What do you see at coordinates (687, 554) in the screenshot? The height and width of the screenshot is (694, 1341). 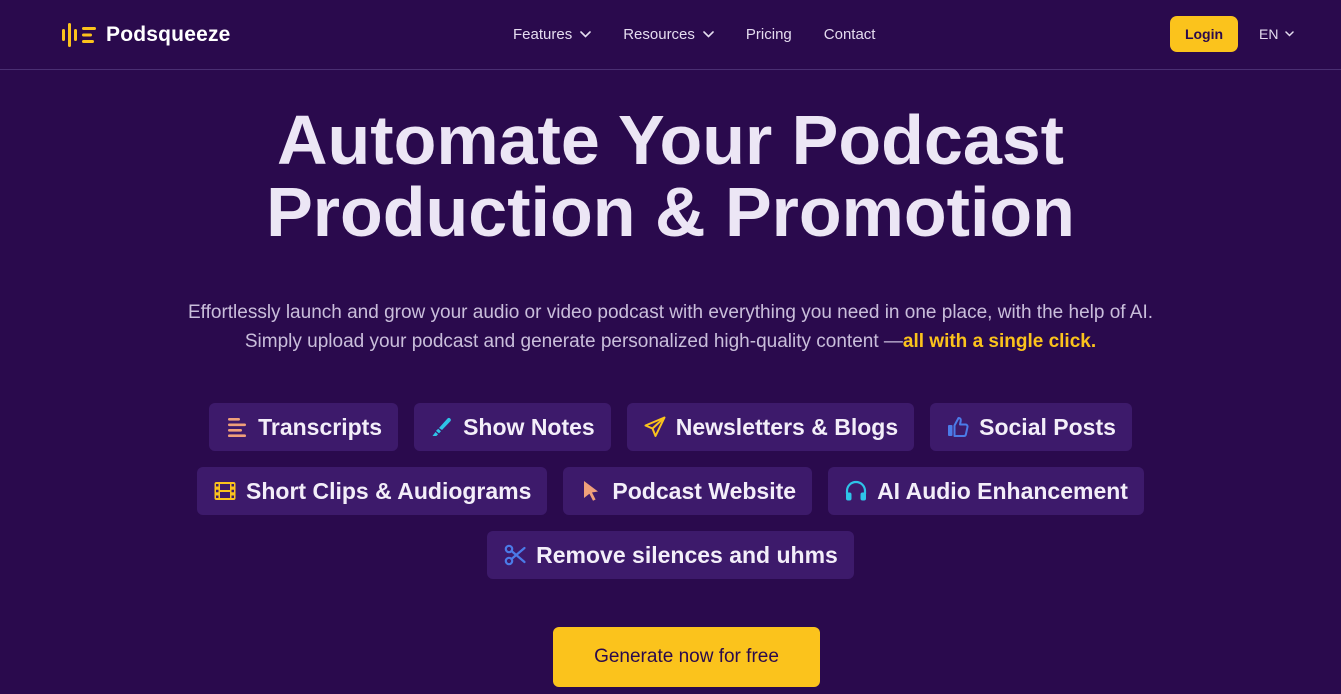 I see `feature-label: Remove silences and uhms` at bounding box center [687, 554].